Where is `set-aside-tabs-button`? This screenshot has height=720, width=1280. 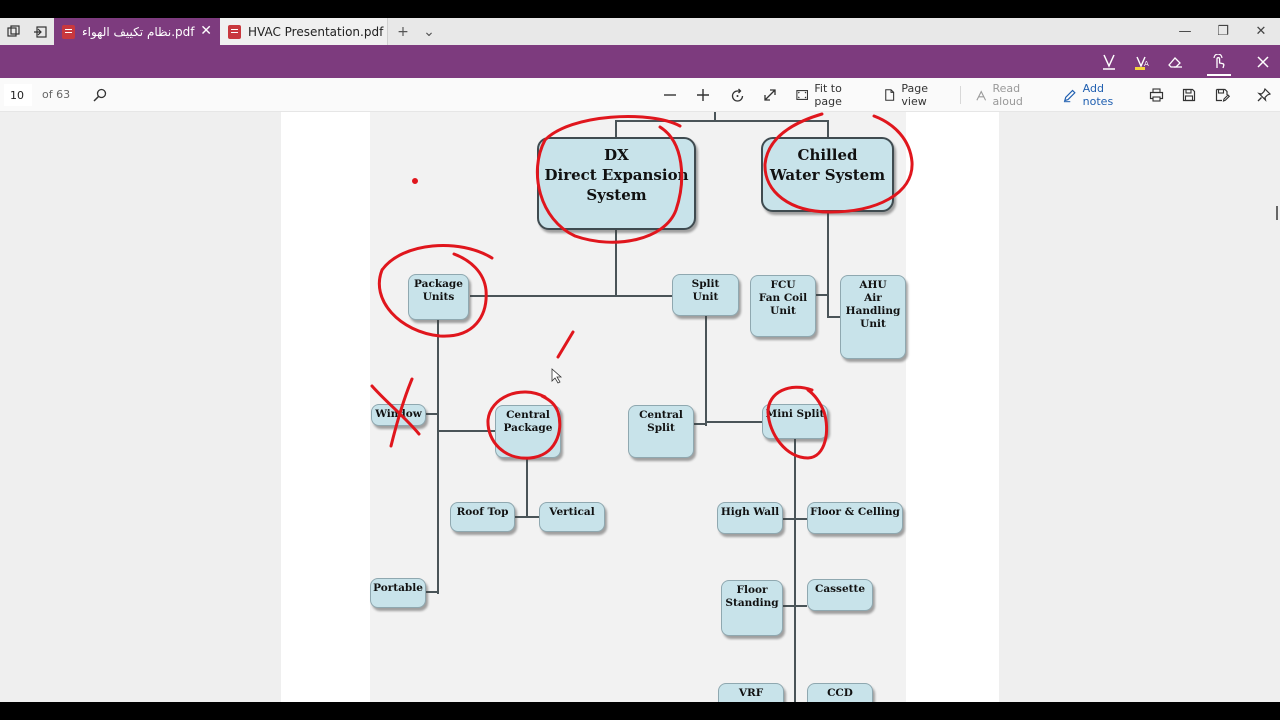 set-aside-tabs-button is located at coordinates (40, 31).